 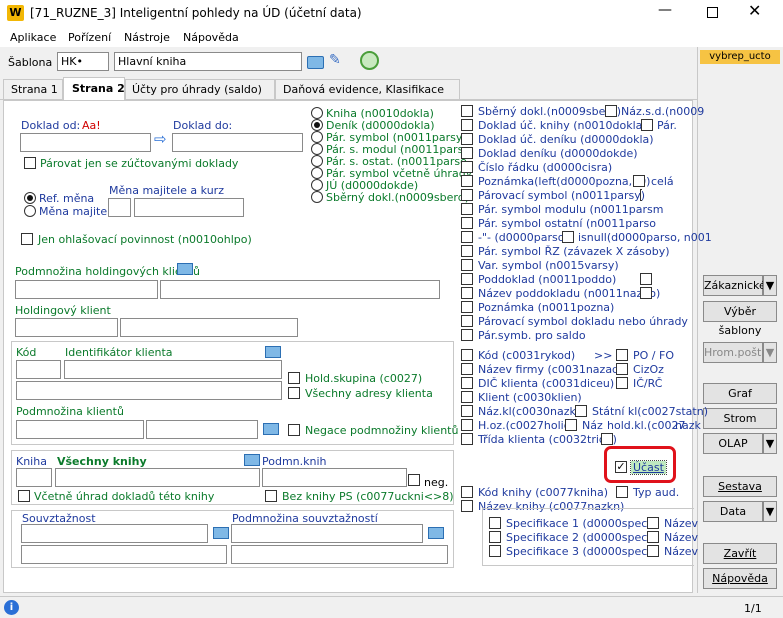 I want to click on podmn-hold-name-input, so click(x=300, y=289).